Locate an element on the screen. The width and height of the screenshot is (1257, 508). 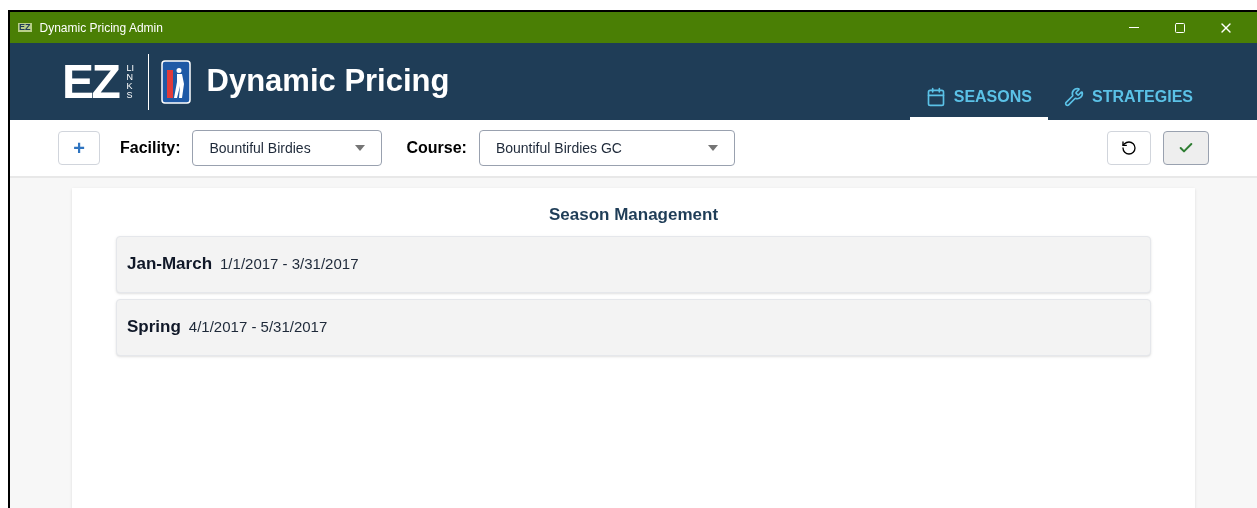
course-dropdown: Bountiful Birdies GC is located at coordinates (606, 148).